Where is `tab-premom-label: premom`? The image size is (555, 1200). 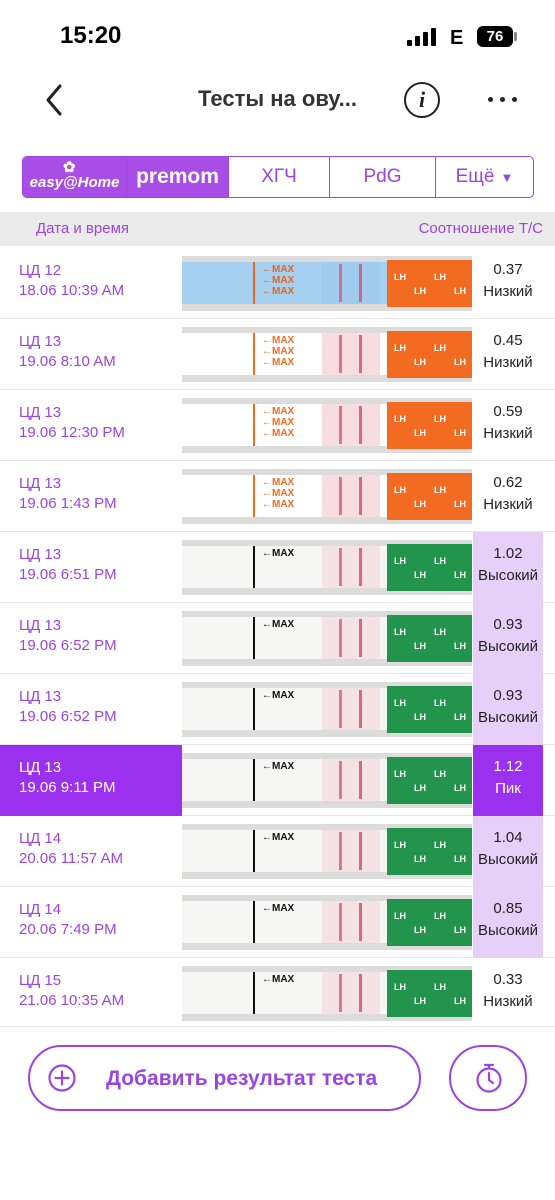
tab-premom-label: premom is located at coordinates (177, 176).